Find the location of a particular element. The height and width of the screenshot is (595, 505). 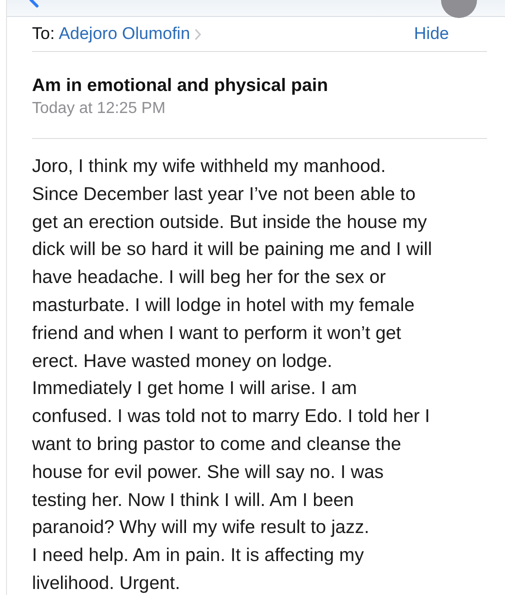

email-body-line: Since December last year I’ve not been able to is located at coordinates (224, 194).